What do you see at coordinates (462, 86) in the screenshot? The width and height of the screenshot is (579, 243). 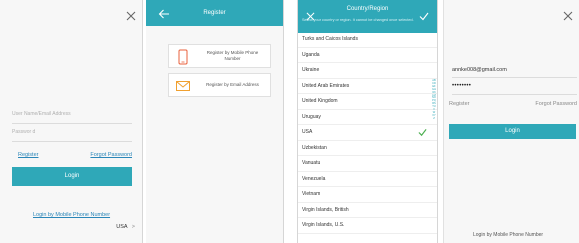 I see `password-value: ••••••••` at bounding box center [462, 86].